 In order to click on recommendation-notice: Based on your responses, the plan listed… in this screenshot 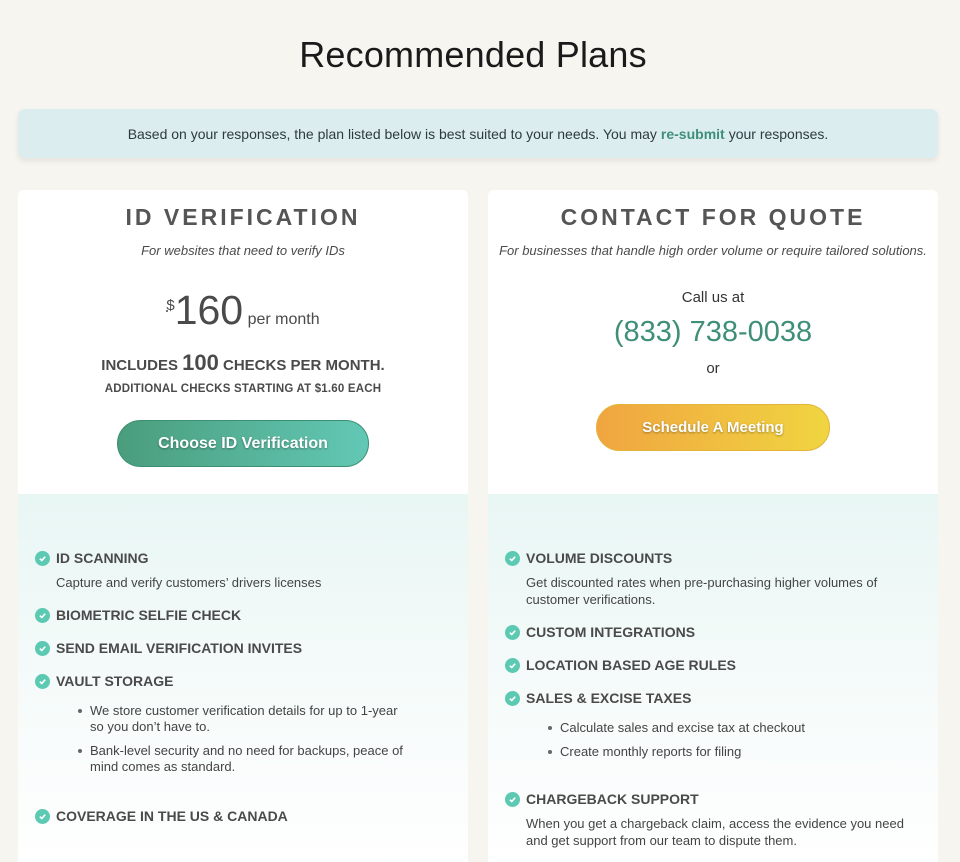, I will do `click(478, 133)`.